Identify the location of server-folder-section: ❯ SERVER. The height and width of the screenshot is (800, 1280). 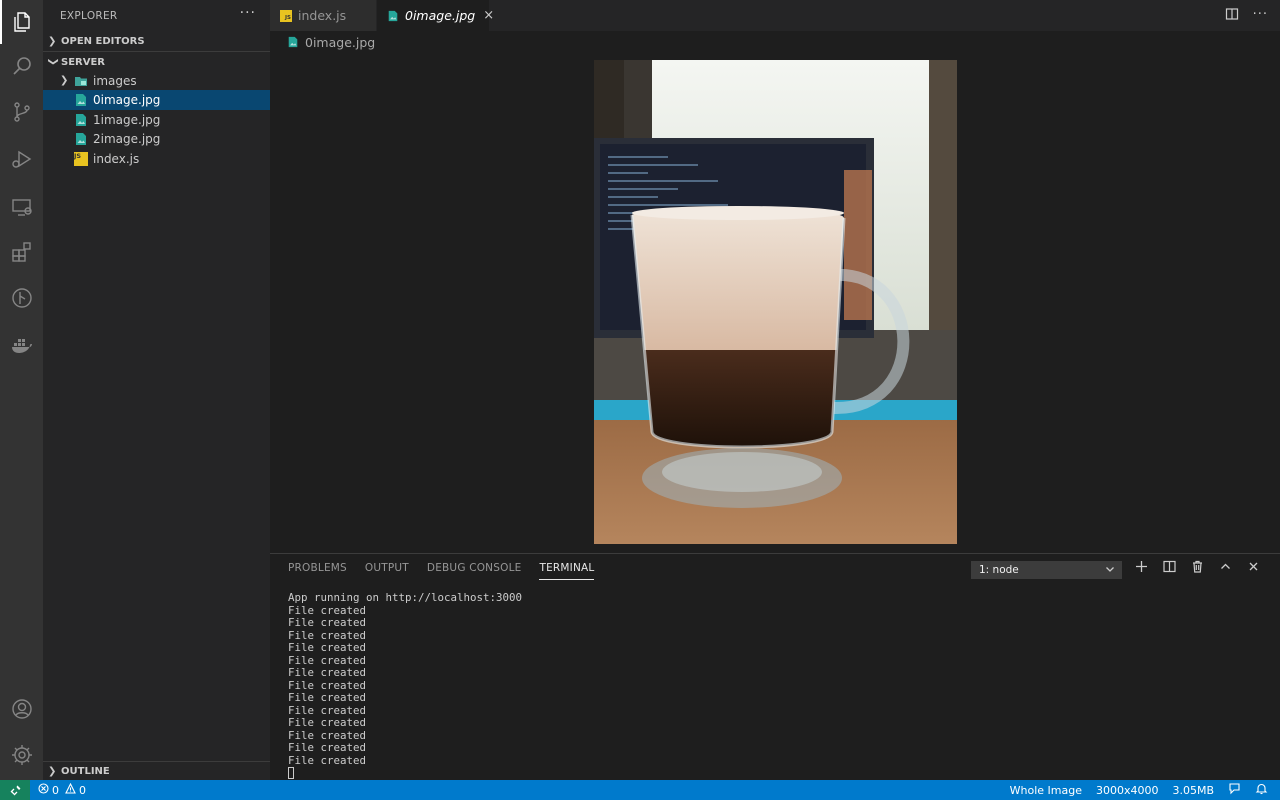
(156, 61).